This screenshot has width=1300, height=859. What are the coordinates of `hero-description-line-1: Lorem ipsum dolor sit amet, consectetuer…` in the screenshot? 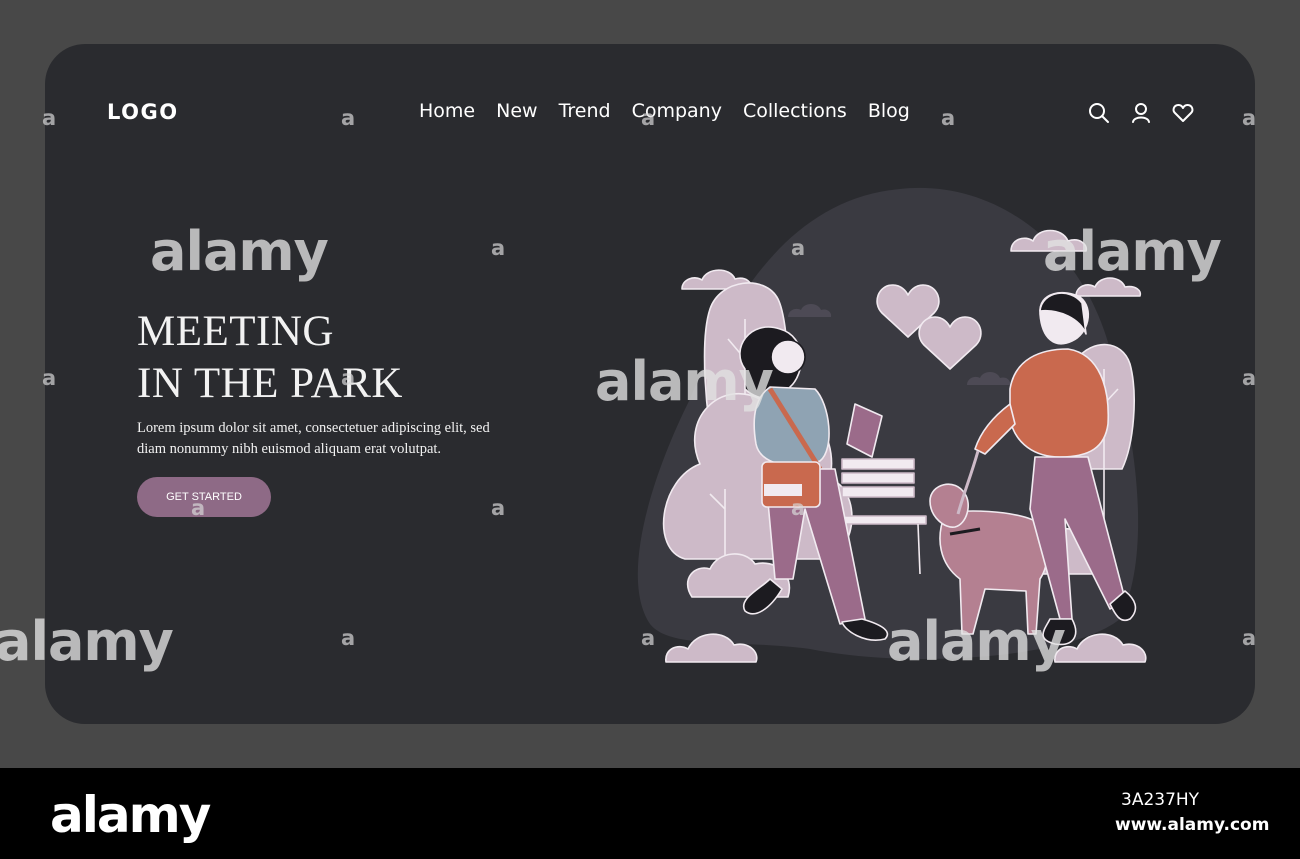 It's located at (313, 428).